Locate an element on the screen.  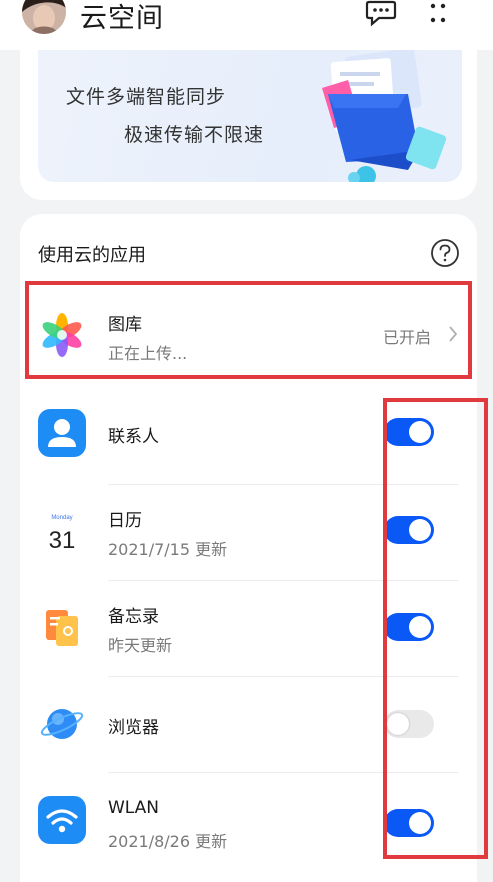
sync-banner: 文件多端智能同步 极速传输不限速 is located at coordinates (250, 116).